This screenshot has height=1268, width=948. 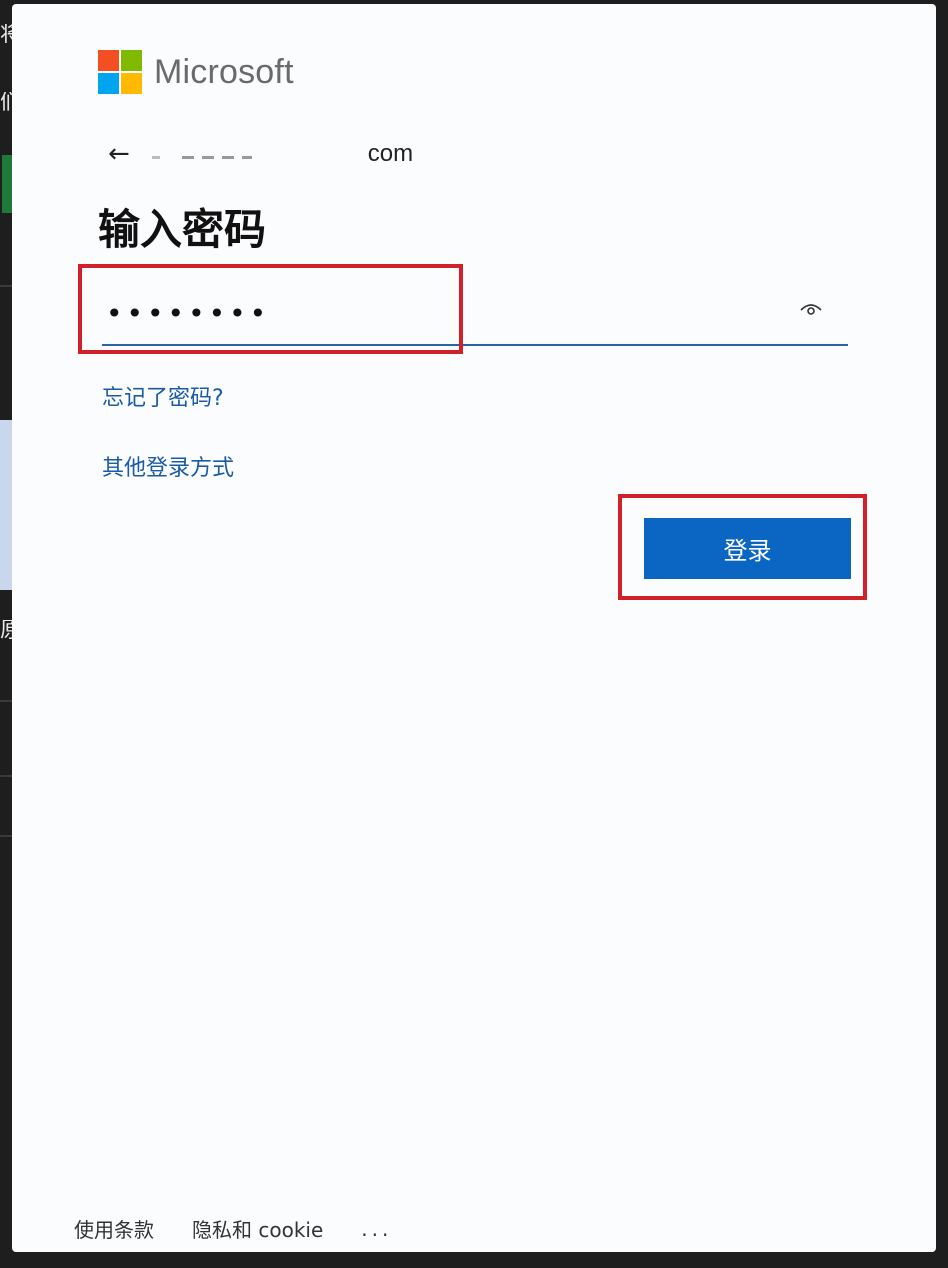 I want to click on email-domain-suffix: com, so click(x=390, y=153).